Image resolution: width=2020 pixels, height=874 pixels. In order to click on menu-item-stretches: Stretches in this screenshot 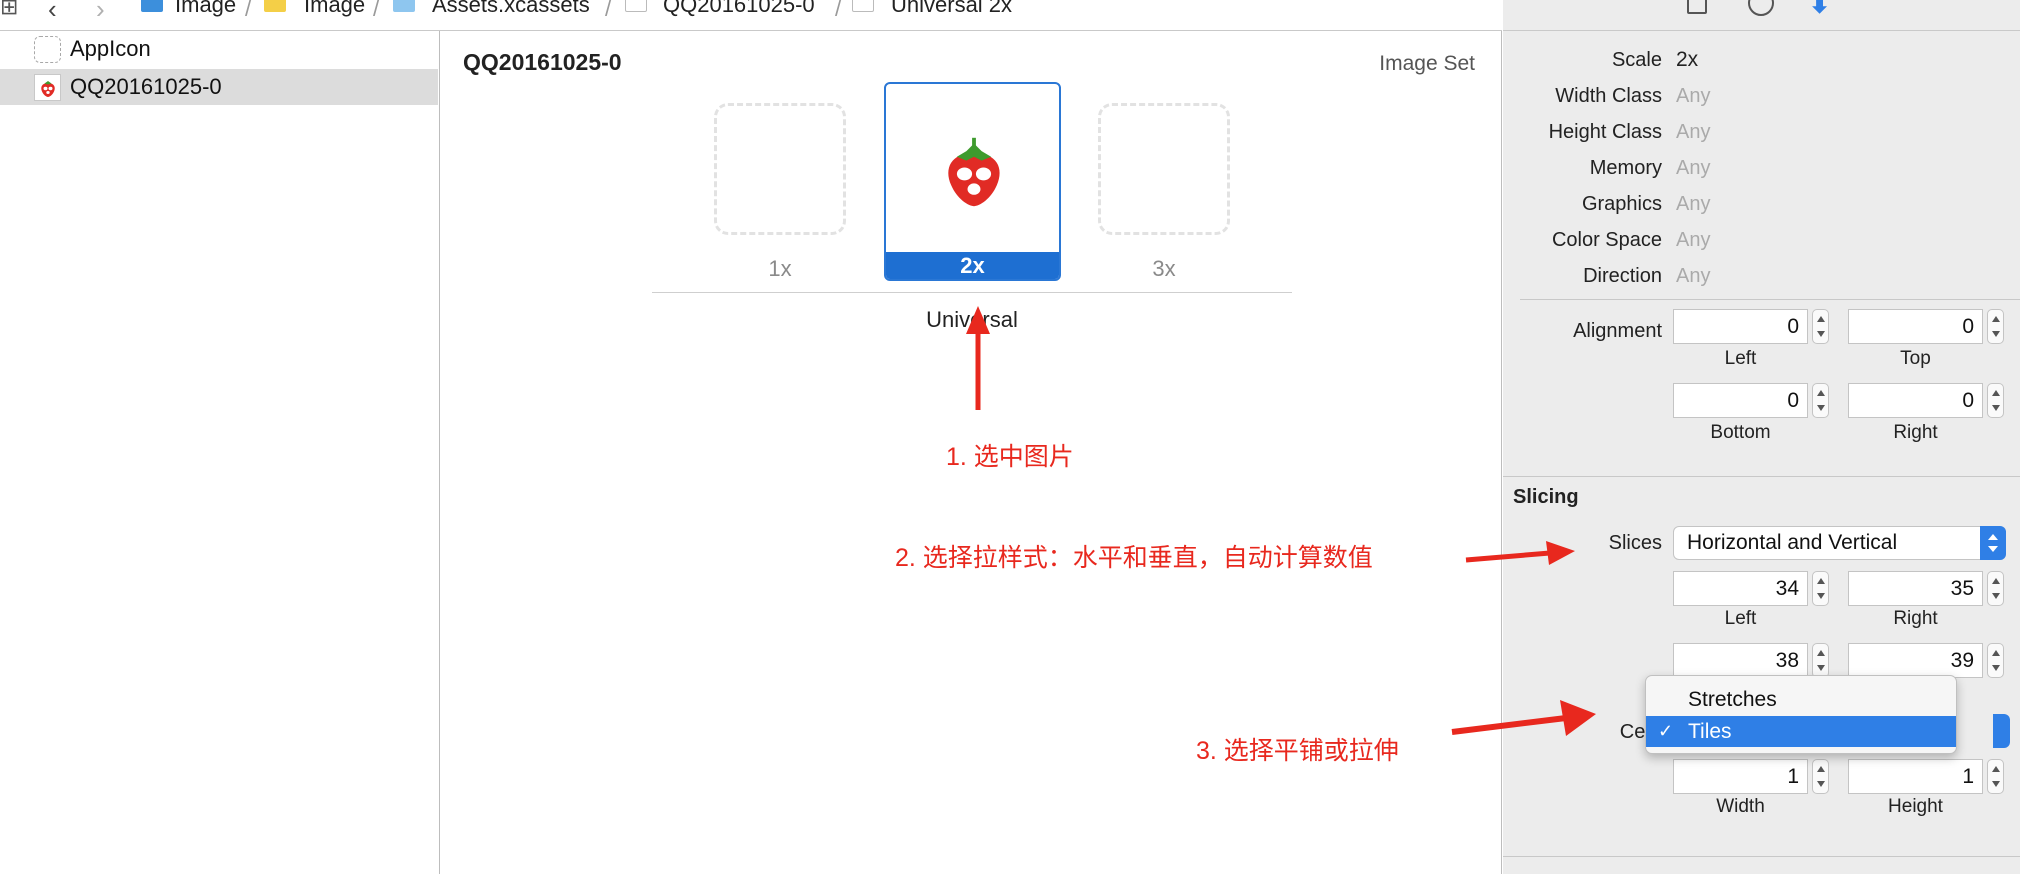, I will do `click(1801, 699)`.